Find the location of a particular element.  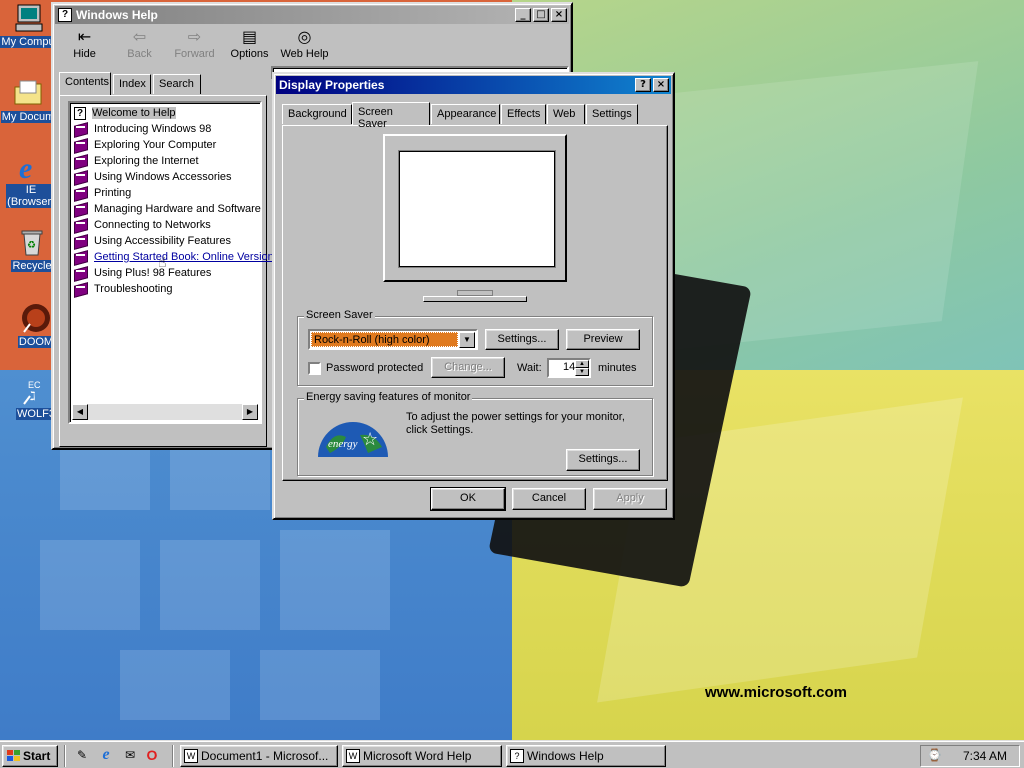

display-properties-title-bar: Display Properties ? × is located at coordinates (473, 85).